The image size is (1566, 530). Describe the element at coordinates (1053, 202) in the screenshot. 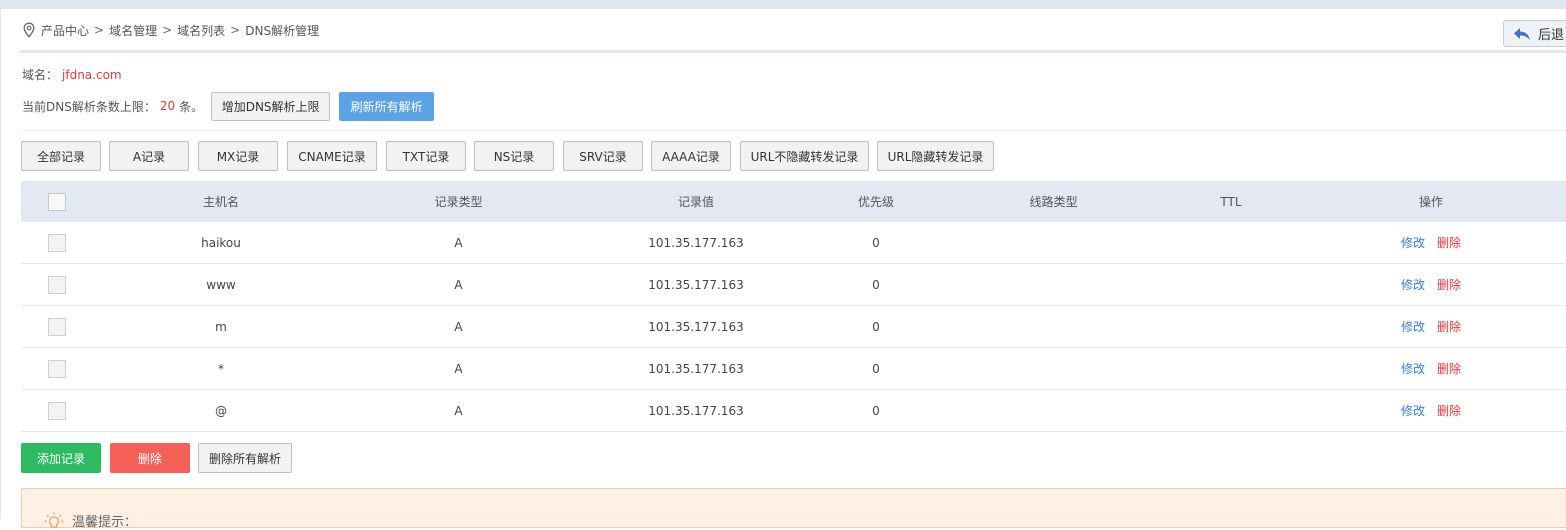

I see `column-header-line: 线路类型` at that location.